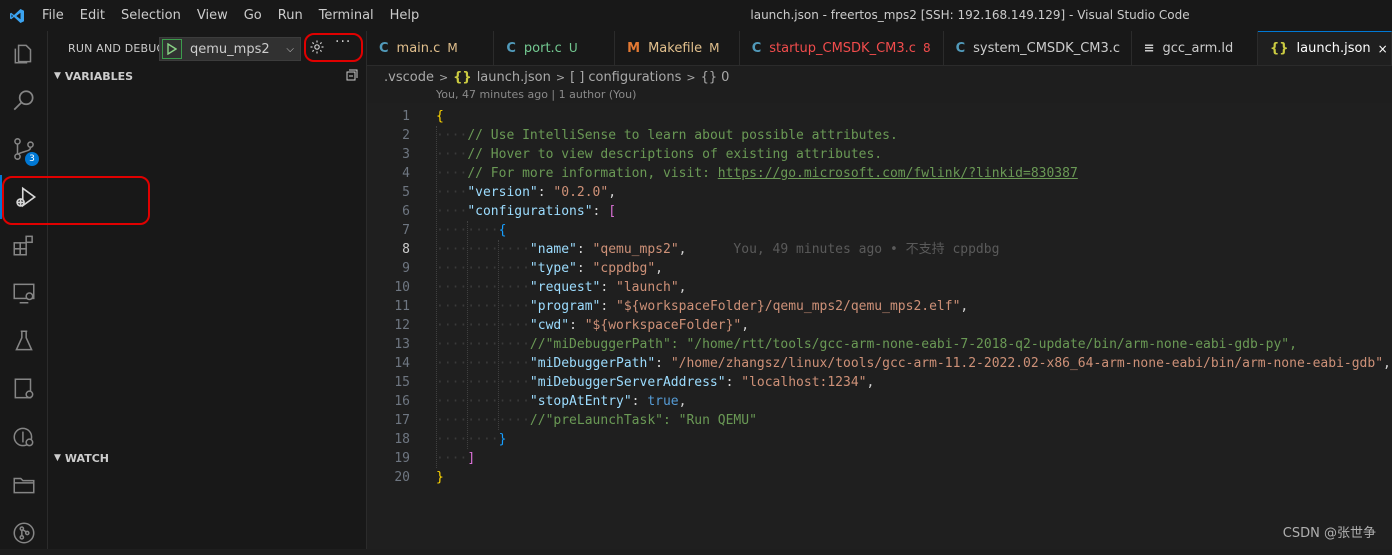 This screenshot has height=555, width=1392. Describe the element at coordinates (456, 458) in the screenshot. I see `code-text: ····]` at that location.